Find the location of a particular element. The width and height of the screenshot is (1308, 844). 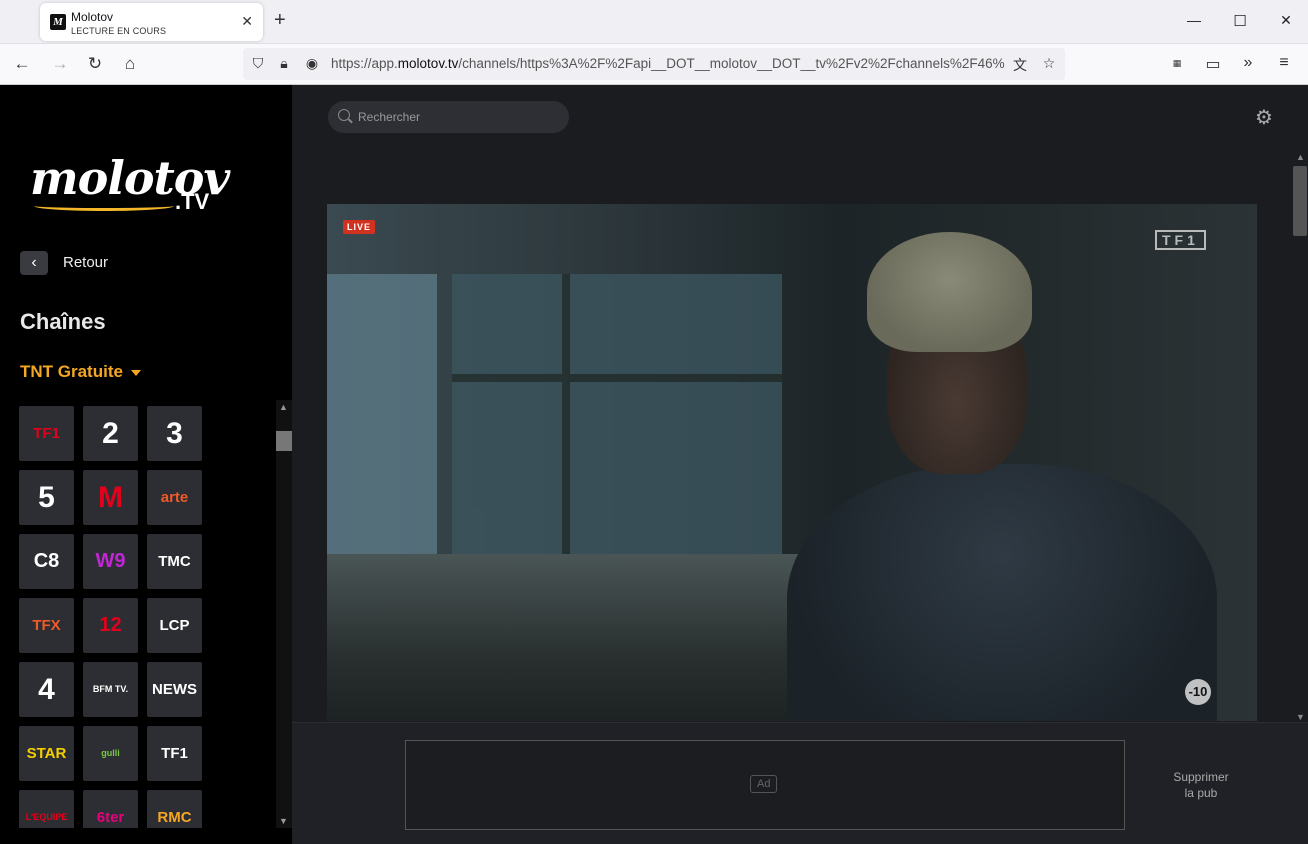

back-button: ‹ is located at coordinates (34, 263).